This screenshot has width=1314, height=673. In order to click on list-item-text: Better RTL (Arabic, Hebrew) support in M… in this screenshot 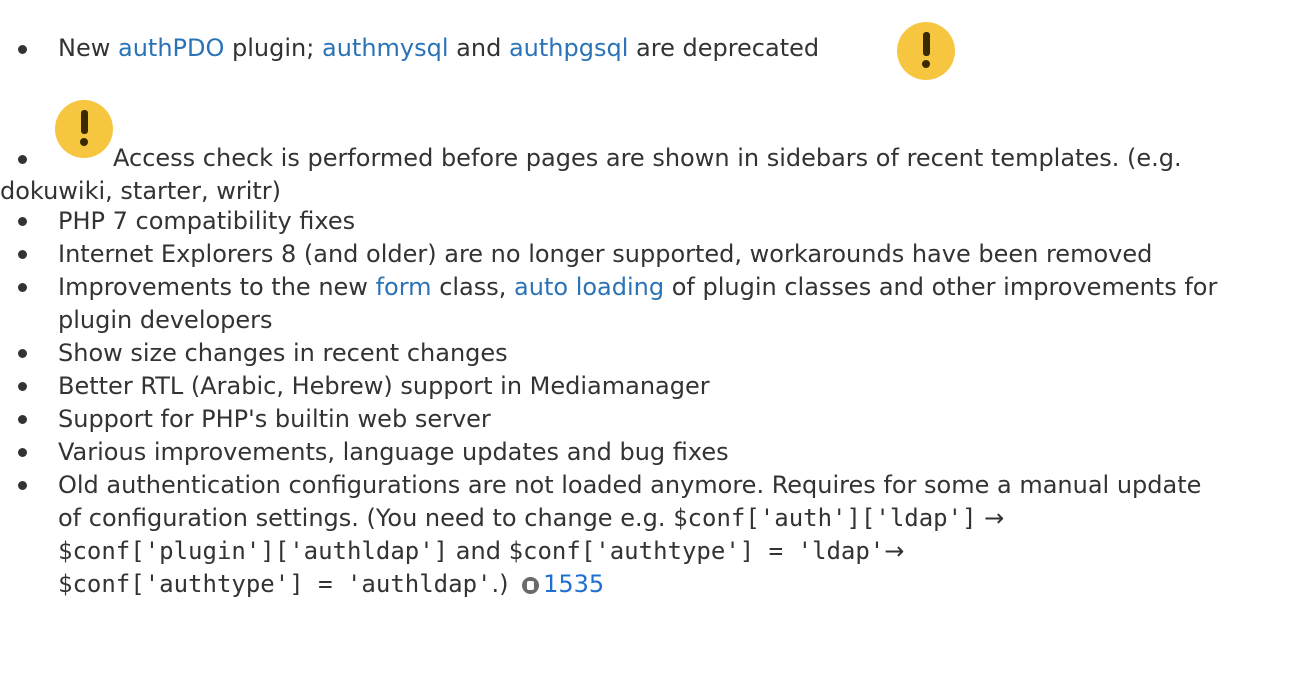, I will do `click(384, 386)`.